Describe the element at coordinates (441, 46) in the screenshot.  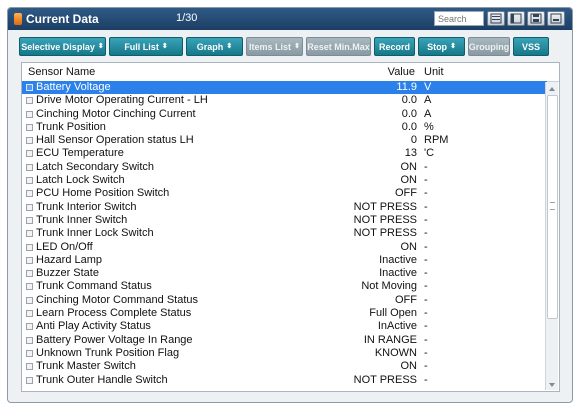
I see `stop-button: Stop ⬍` at that location.